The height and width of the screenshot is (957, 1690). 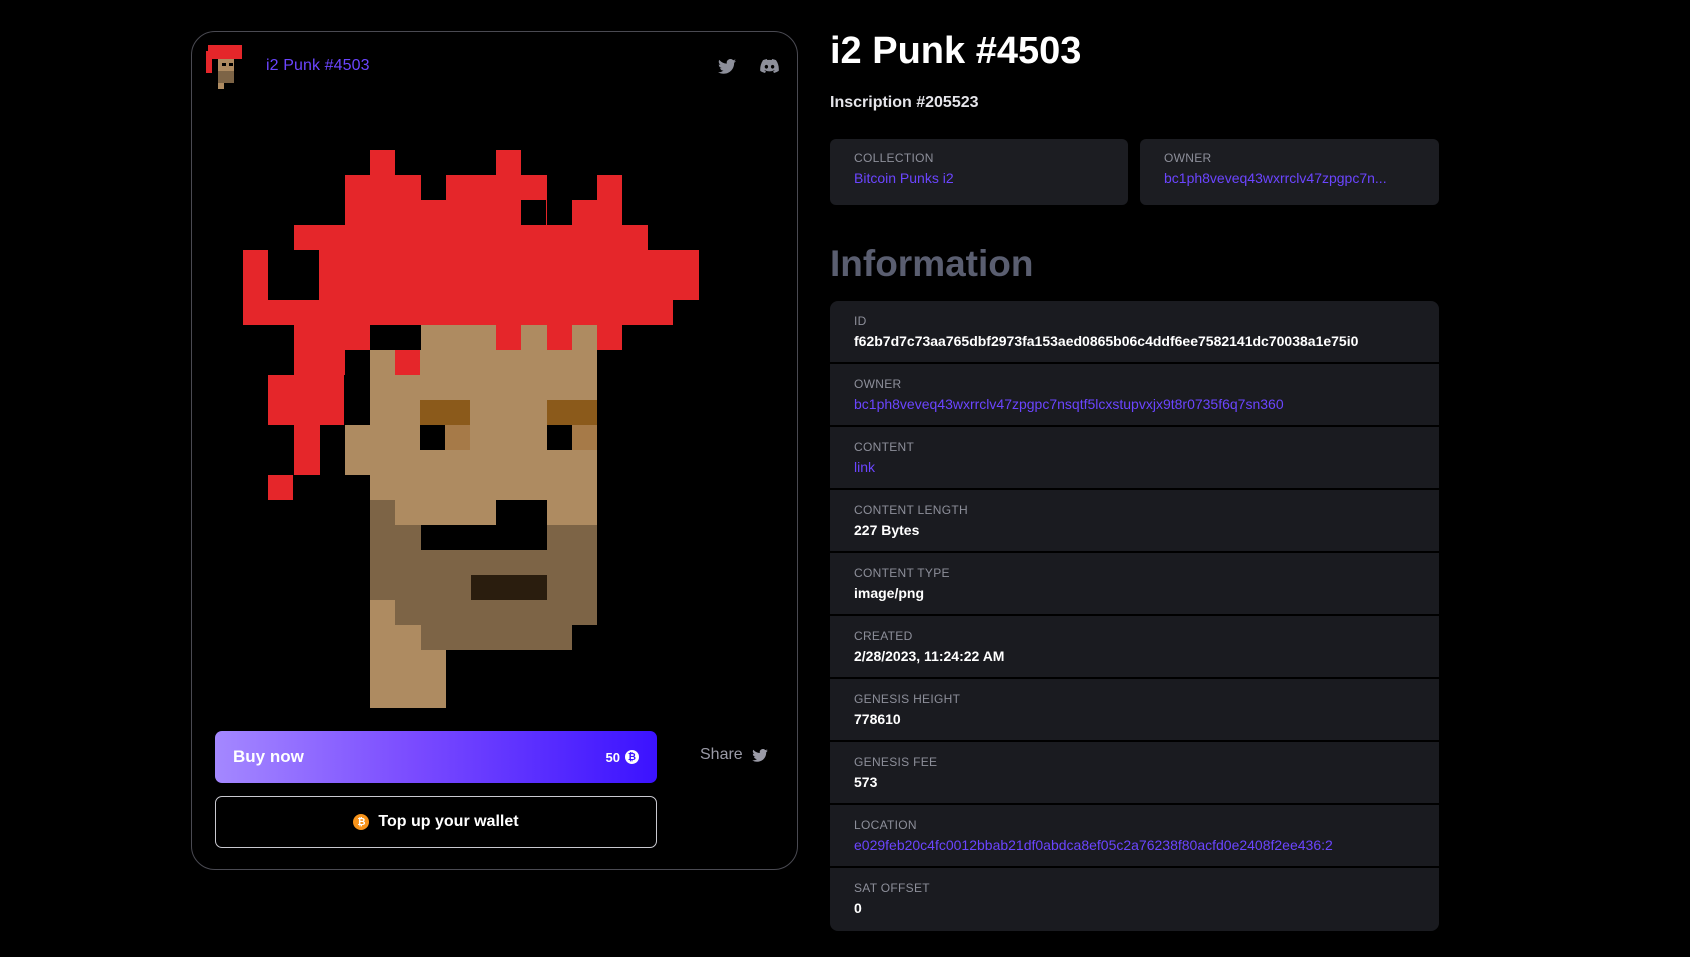 What do you see at coordinates (887, 530) in the screenshot?
I see `info-value: 227 Bytes` at bounding box center [887, 530].